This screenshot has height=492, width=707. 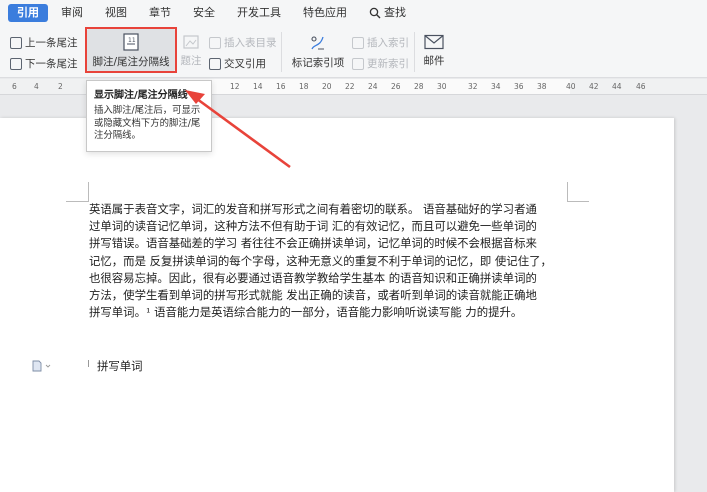 What do you see at coordinates (258, 86) in the screenshot?
I see `ruler-label: 14` at bounding box center [258, 86].